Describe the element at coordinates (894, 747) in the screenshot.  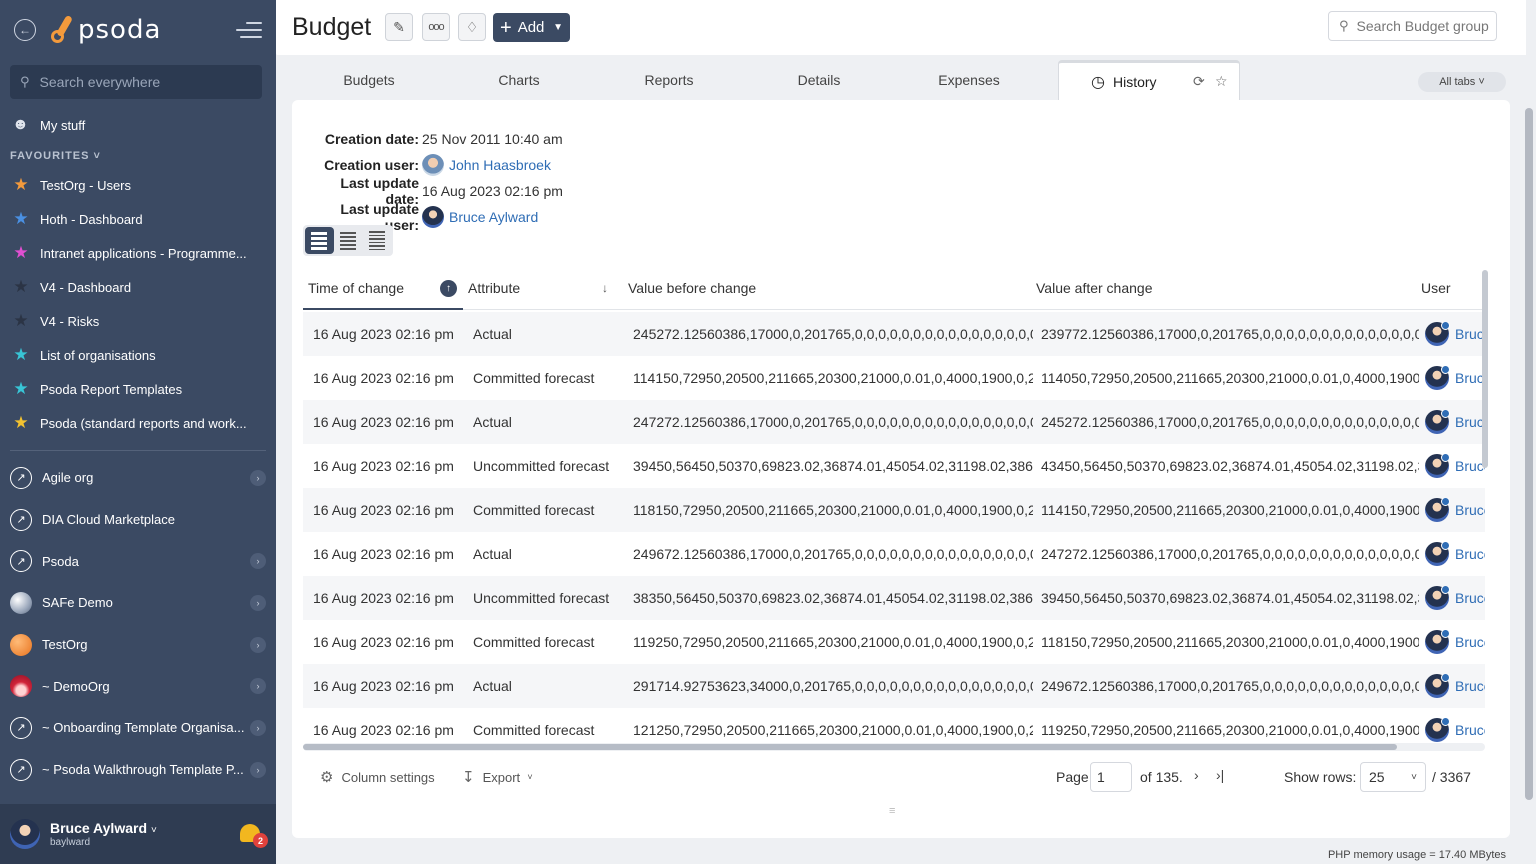
I see `table-horizontal-scrollbar` at that location.